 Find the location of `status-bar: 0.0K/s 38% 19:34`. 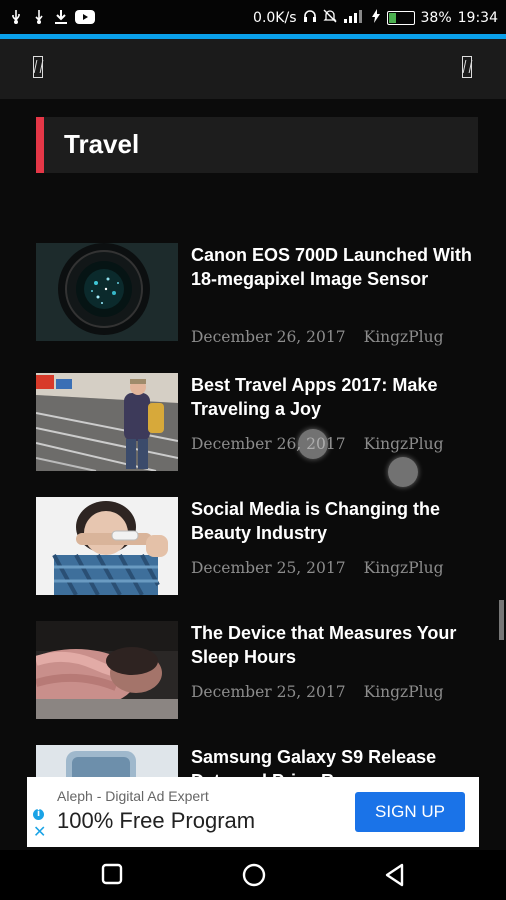

status-bar: 0.0K/s 38% 19:34 is located at coordinates (253, 17).